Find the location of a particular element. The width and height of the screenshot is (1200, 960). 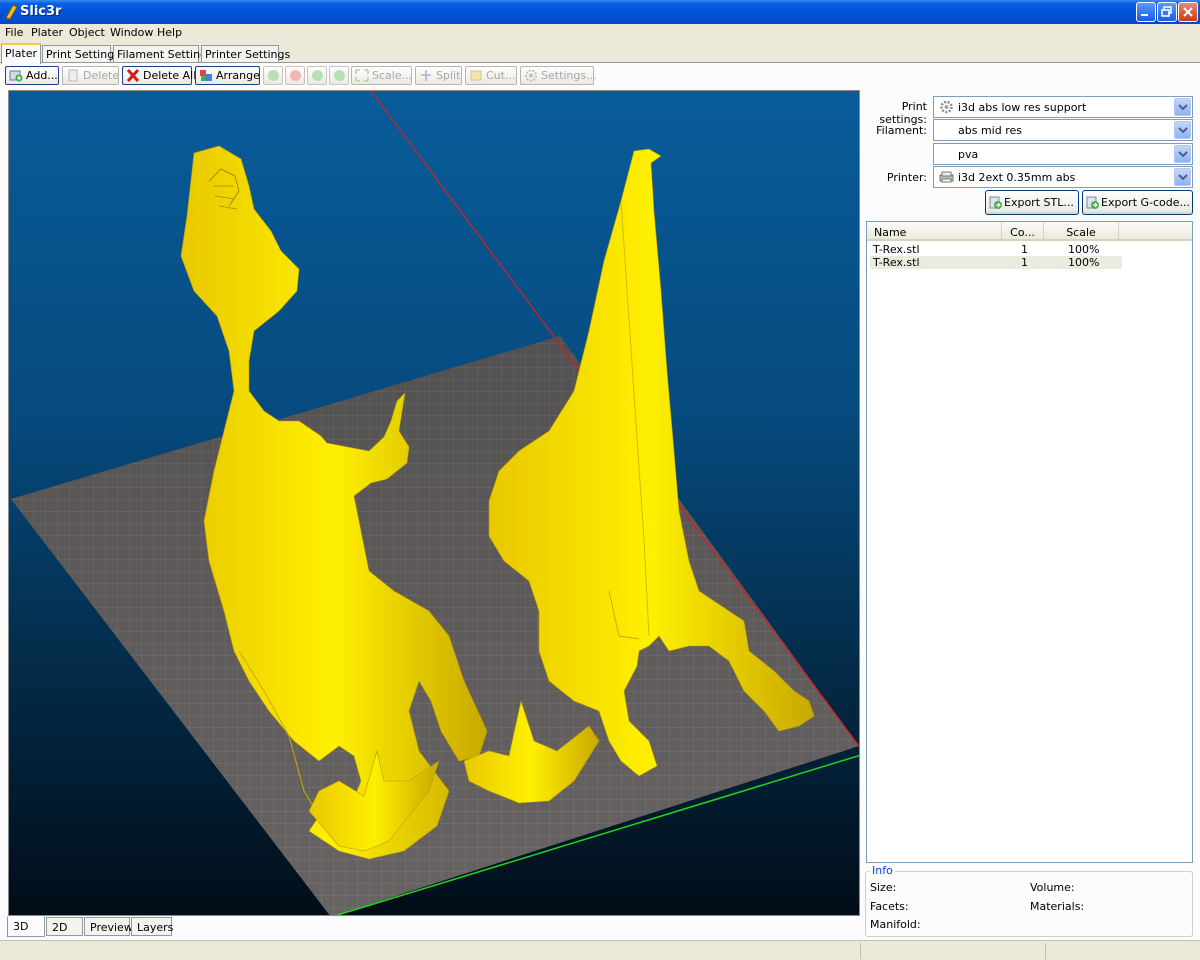

plus-icon is located at coordinates (273, 75).